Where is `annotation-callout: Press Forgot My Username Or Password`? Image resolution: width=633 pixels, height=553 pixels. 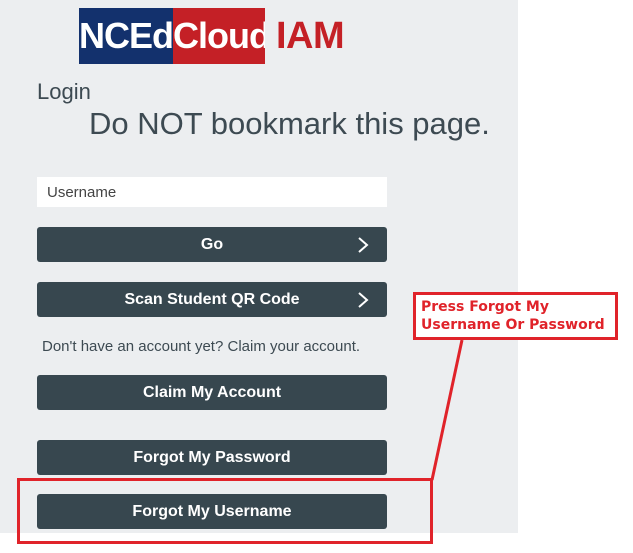
annotation-callout: Press Forgot My Username Or Password is located at coordinates (515, 316).